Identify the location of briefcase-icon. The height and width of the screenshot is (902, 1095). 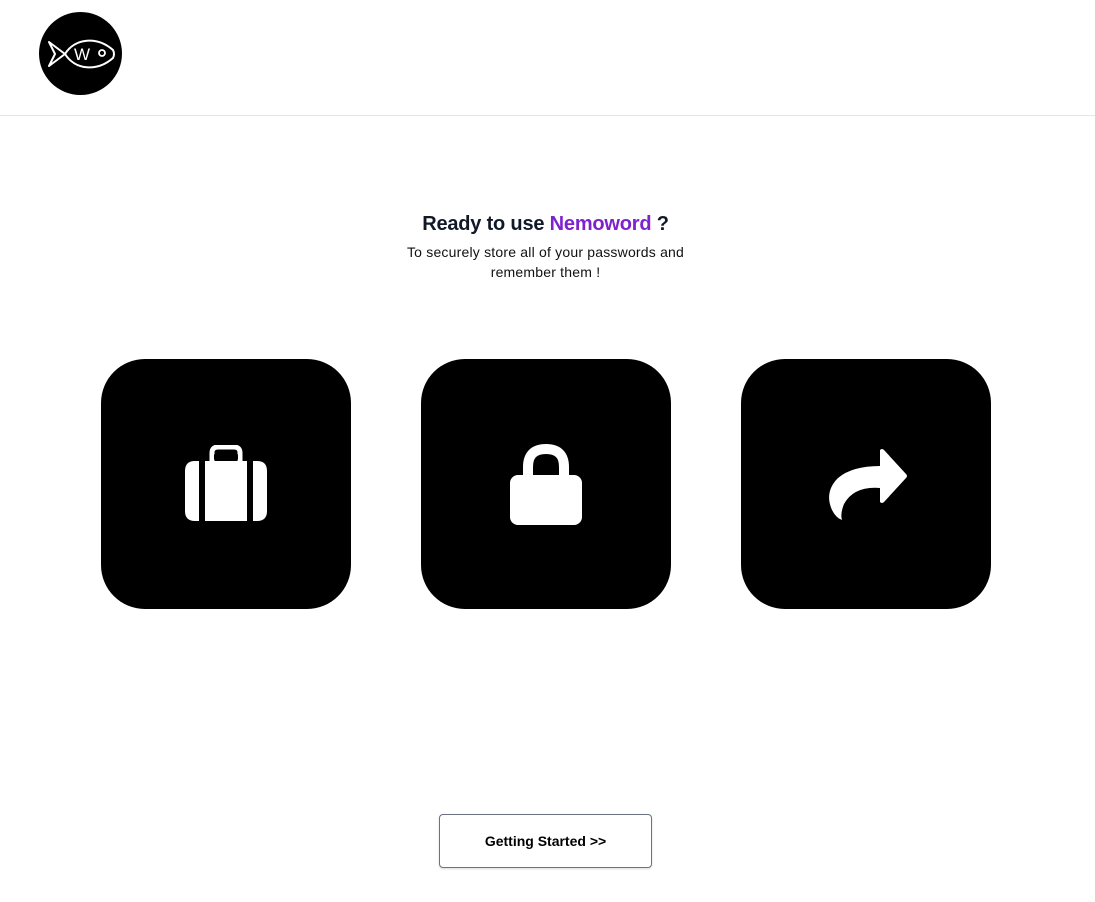
(226, 484).